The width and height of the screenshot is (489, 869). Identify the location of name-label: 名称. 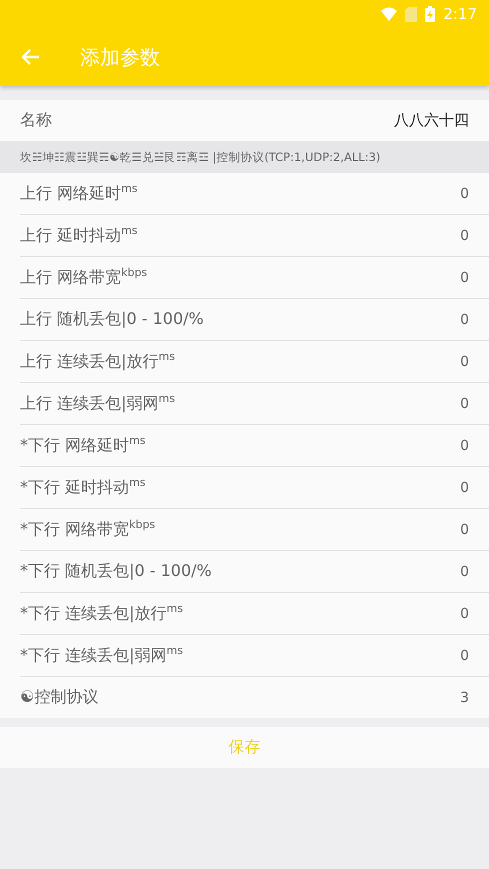
(36, 120).